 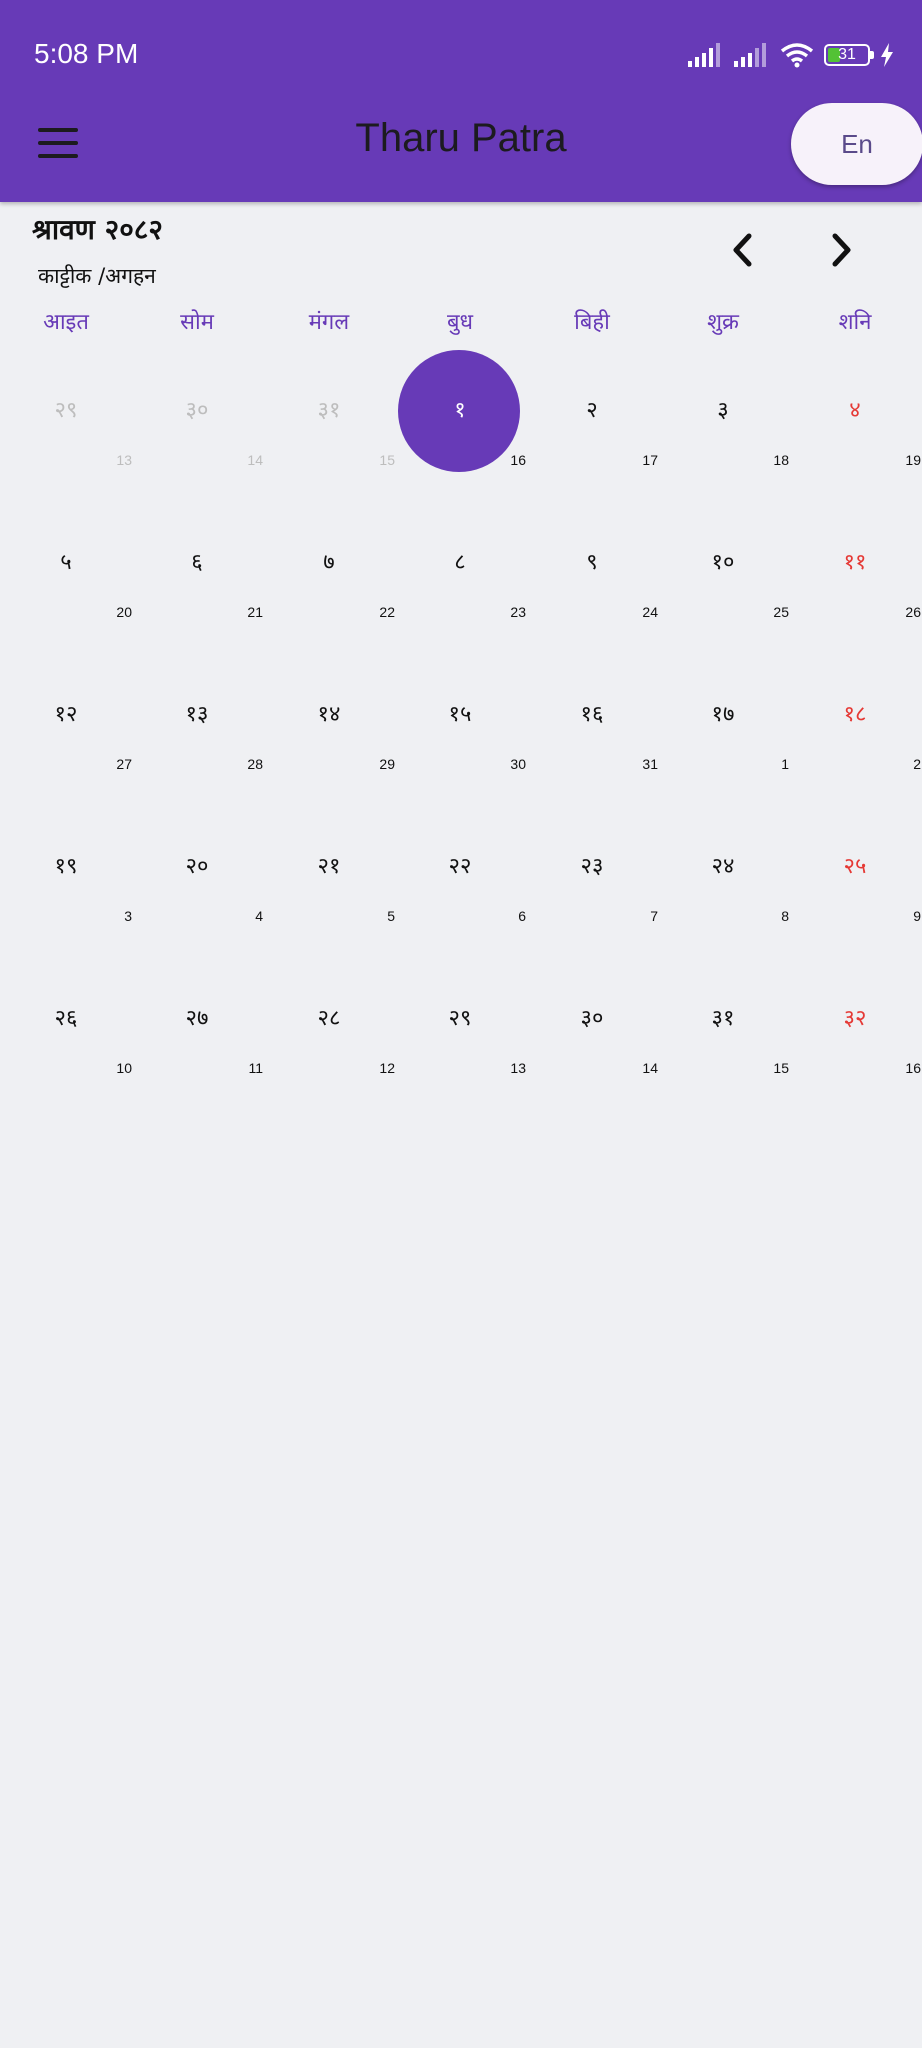 What do you see at coordinates (66, 714) in the screenshot?
I see `nepali-date: १२` at bounding box center [66, 714].